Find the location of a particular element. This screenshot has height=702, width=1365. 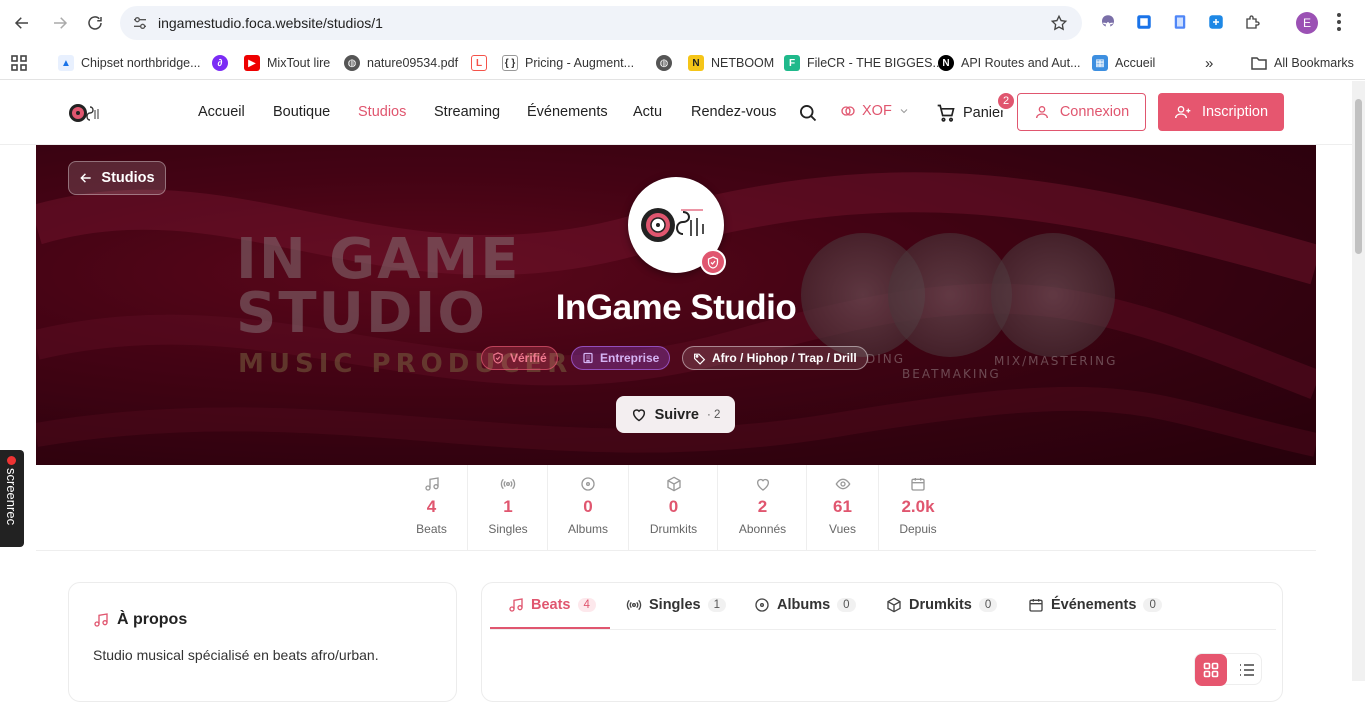

arrow-left-icon is located at coordinates (86, 178).